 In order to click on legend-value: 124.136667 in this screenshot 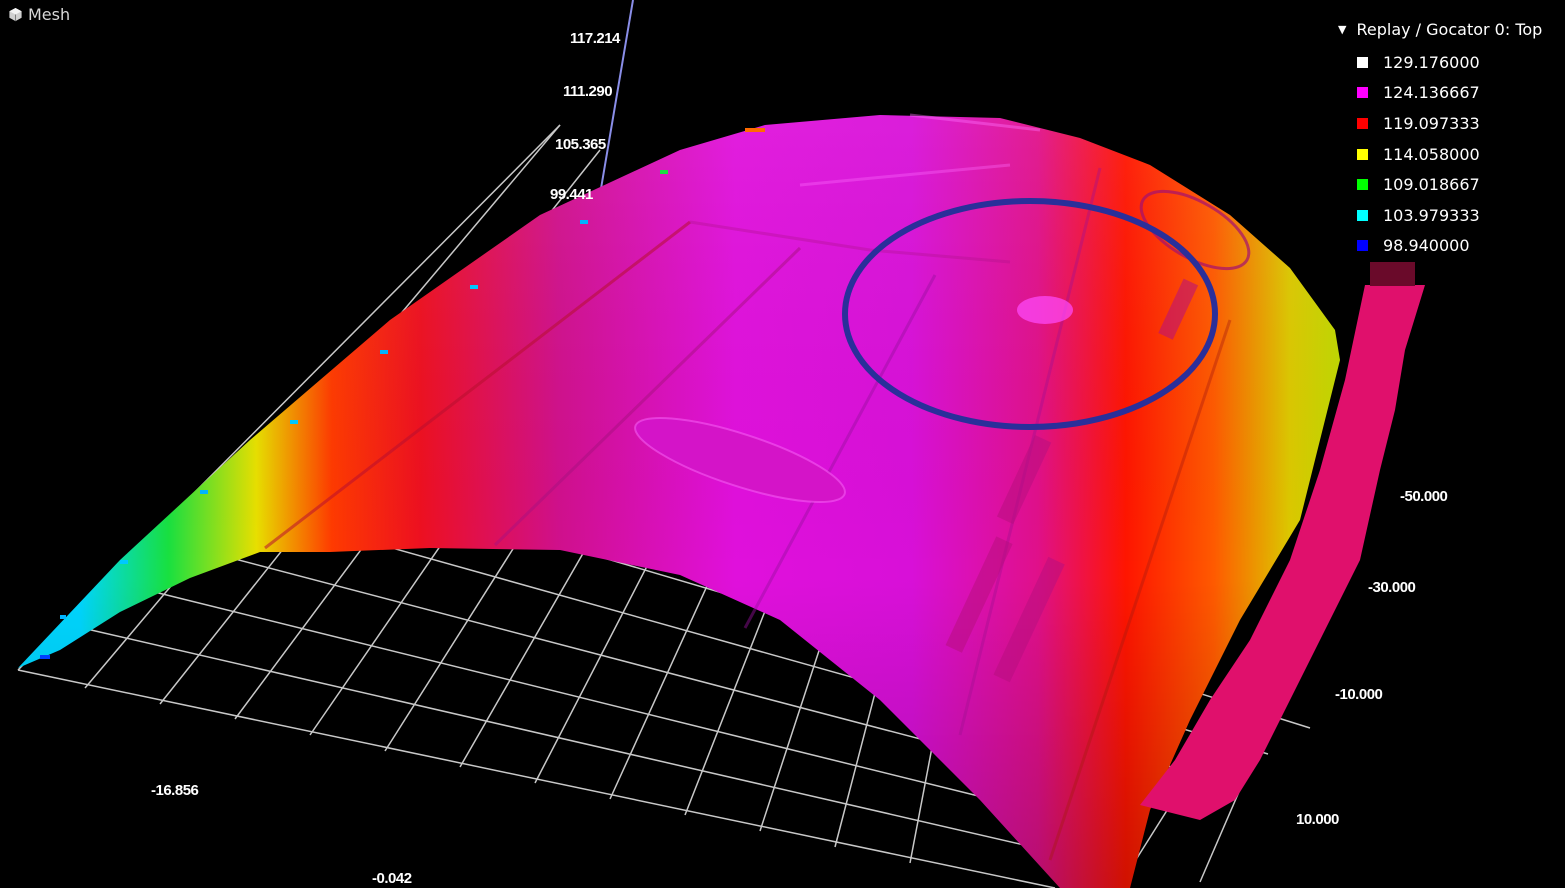, I will do `click(1431, 93)`.